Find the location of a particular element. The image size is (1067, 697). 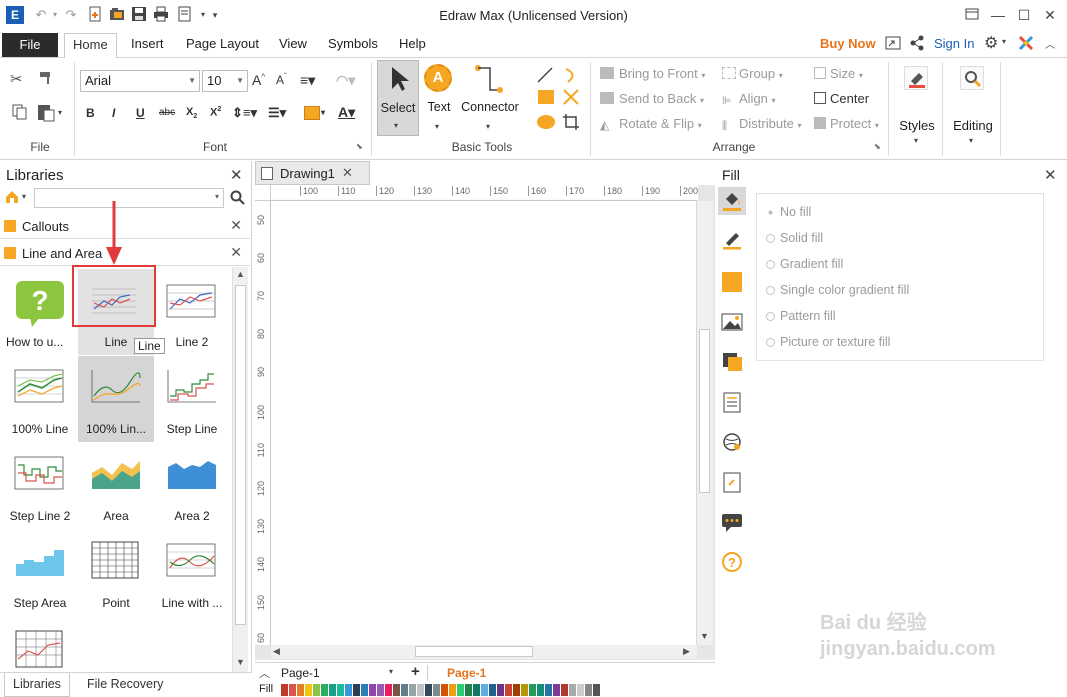

vertical-scrollbar: ▼ is located at coordinates (705, 423).